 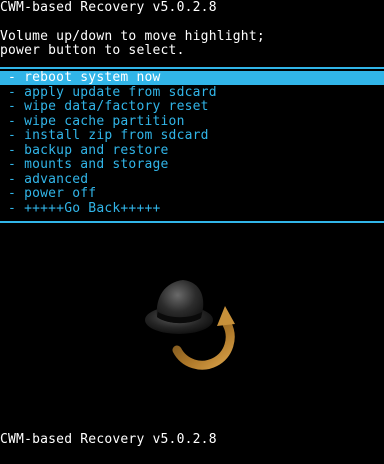 What do you see at coordinates (190, 325) in the screenshot?
I see `clockworkmod-top-hat-icon` at bounding box center [190, 325].